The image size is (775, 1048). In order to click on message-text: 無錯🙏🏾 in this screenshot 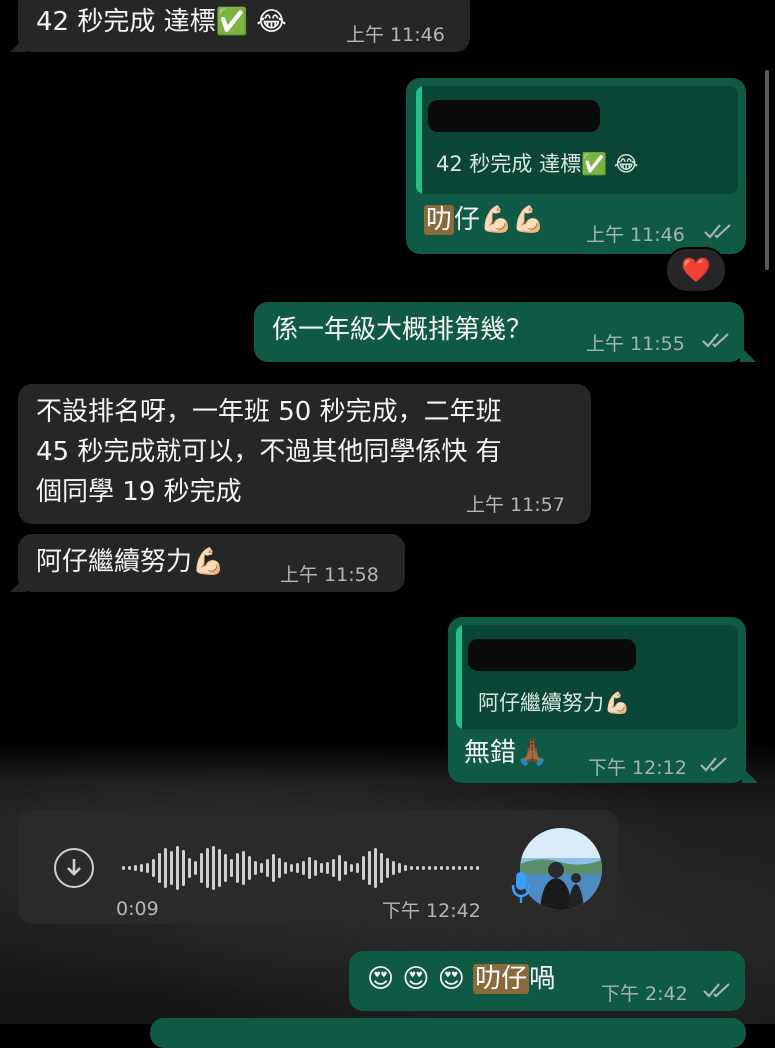, I will do `click(506, 753)`.